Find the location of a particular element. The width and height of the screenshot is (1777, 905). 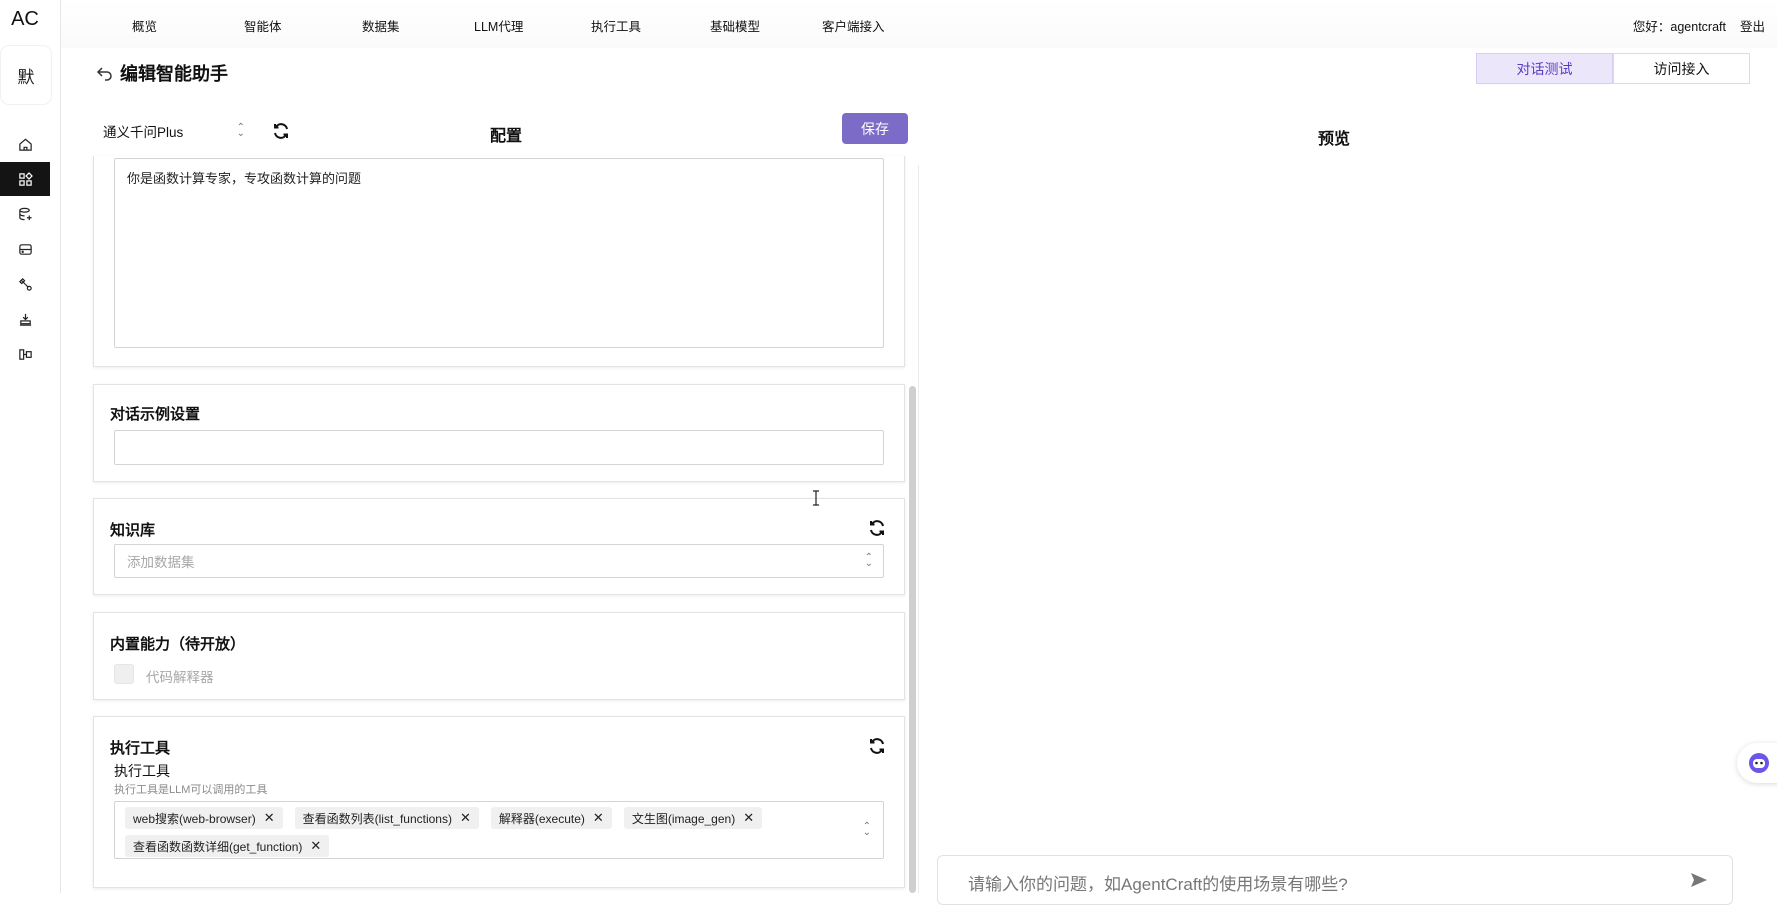

knowledge-title: 知识库 is located at coordinates (133, 530).